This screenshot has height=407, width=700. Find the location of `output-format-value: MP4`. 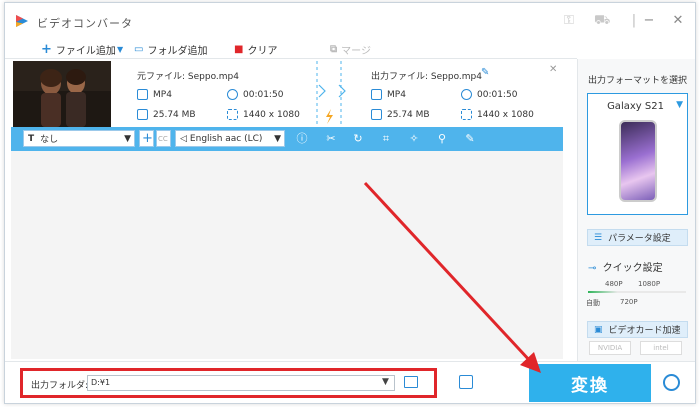

output-format-value: MP4 is located at coordinates (396, 94).